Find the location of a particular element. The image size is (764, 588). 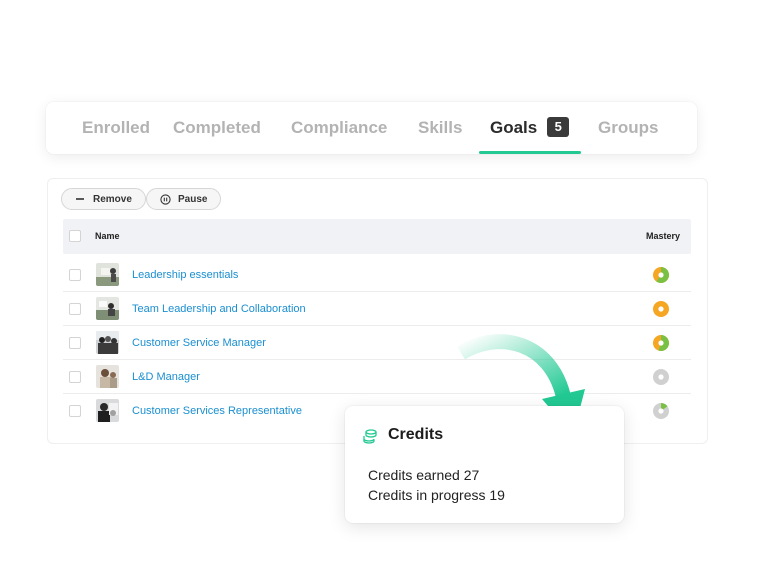

course-title-link: Customer Service Manager is located at coordinates (199, 343).